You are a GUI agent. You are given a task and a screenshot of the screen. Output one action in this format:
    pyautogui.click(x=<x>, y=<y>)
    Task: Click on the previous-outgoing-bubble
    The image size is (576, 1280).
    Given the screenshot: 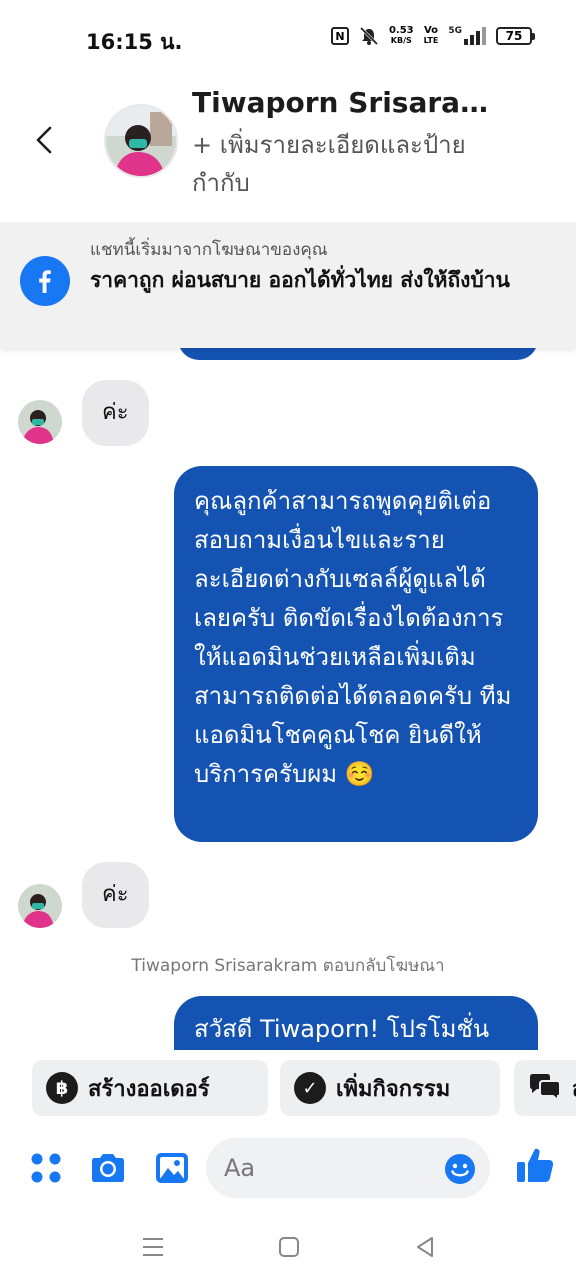 What is the action you would take?
    pyautogui.click(x=358, y=354)
    